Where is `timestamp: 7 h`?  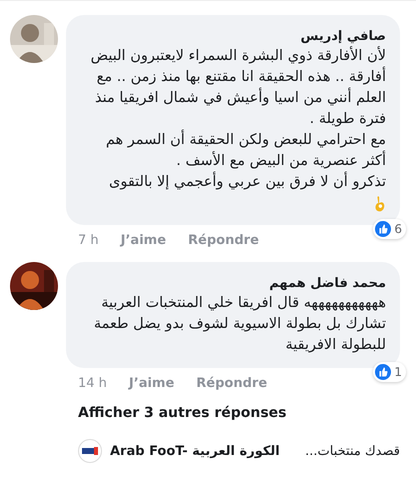 timestamp: 7 h is located at coordinates (88, 240).